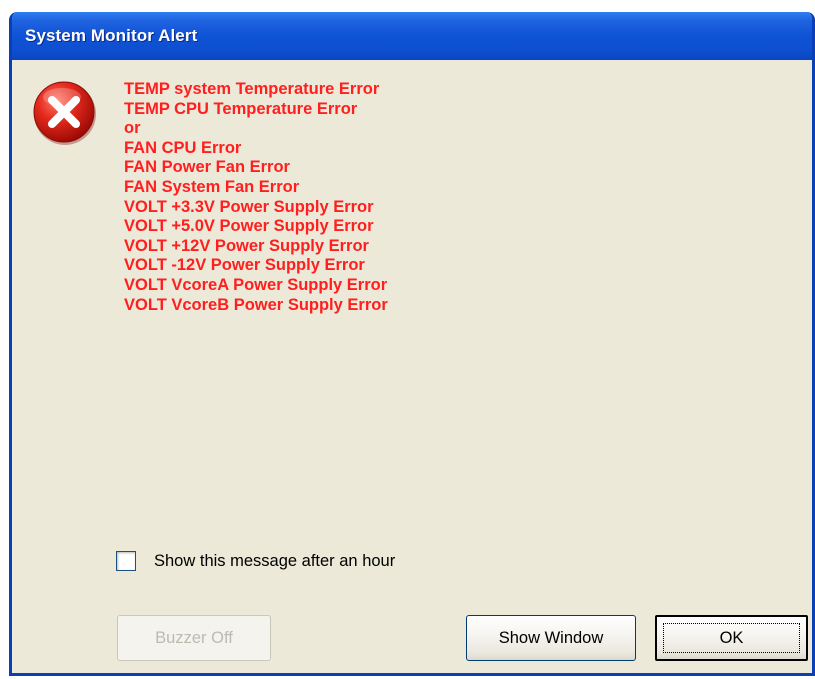  Describe the element at coordinates (412, 36) in the screenshot. I see `title-bar: System Monitor Alert` at that location.